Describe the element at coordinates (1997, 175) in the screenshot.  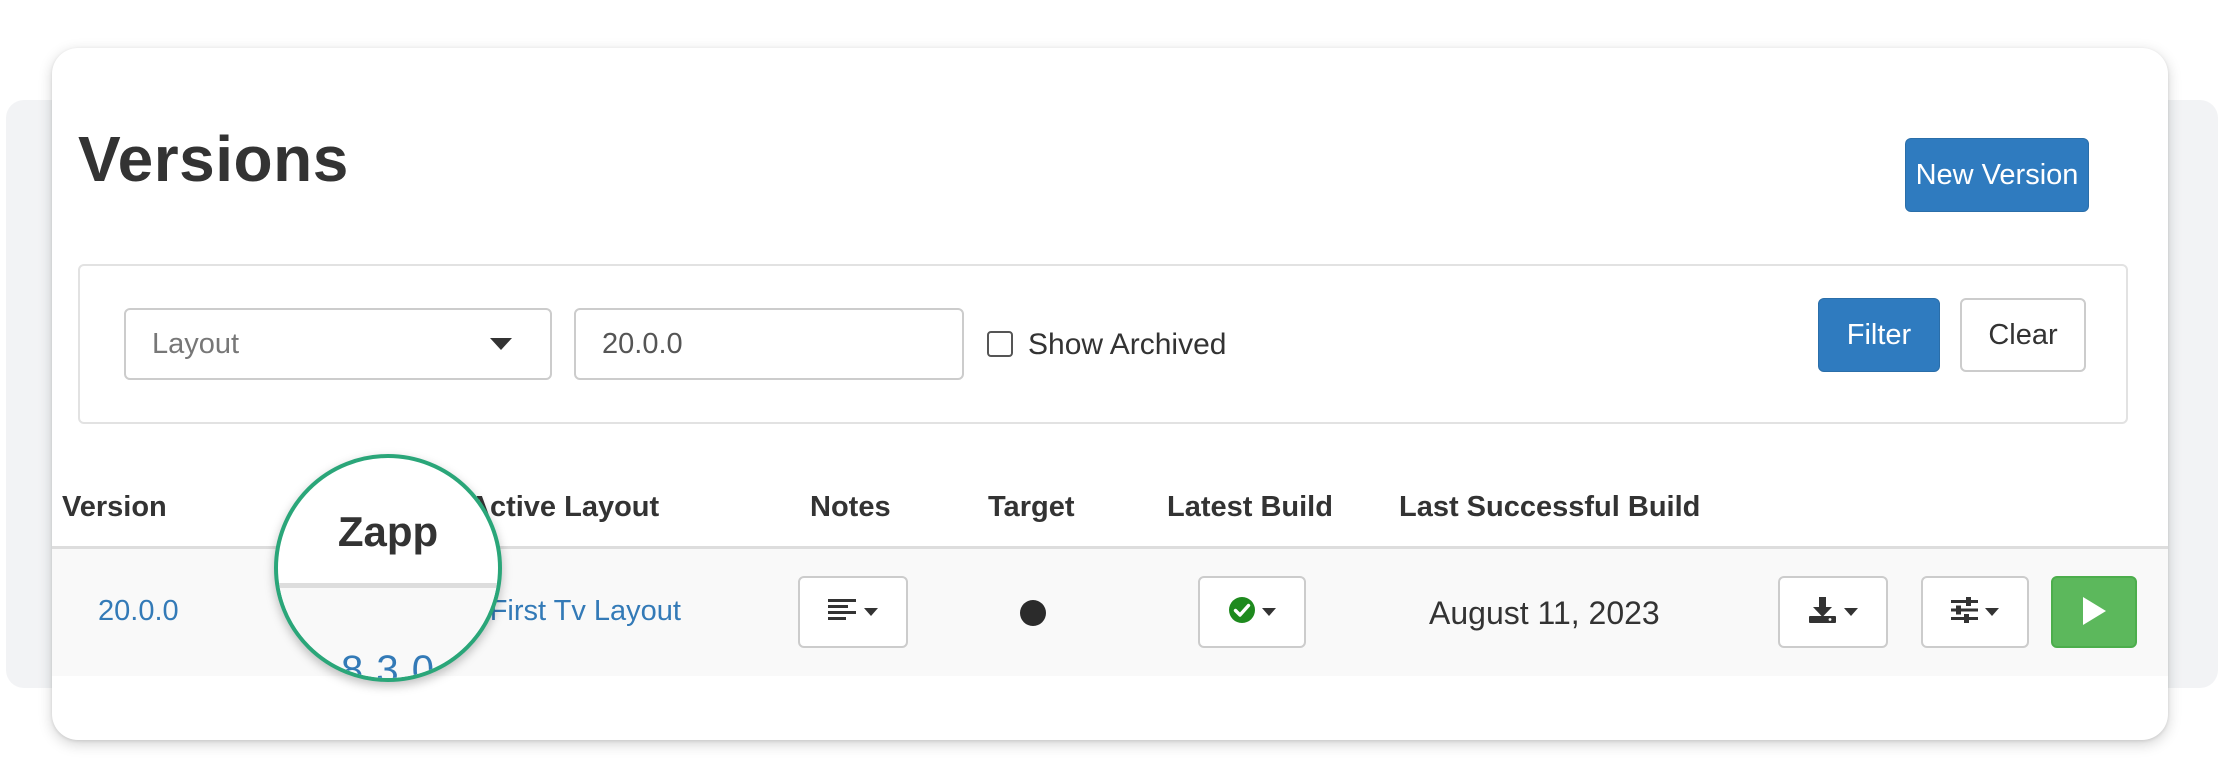
I see `new-version-button: New Version` at that location.